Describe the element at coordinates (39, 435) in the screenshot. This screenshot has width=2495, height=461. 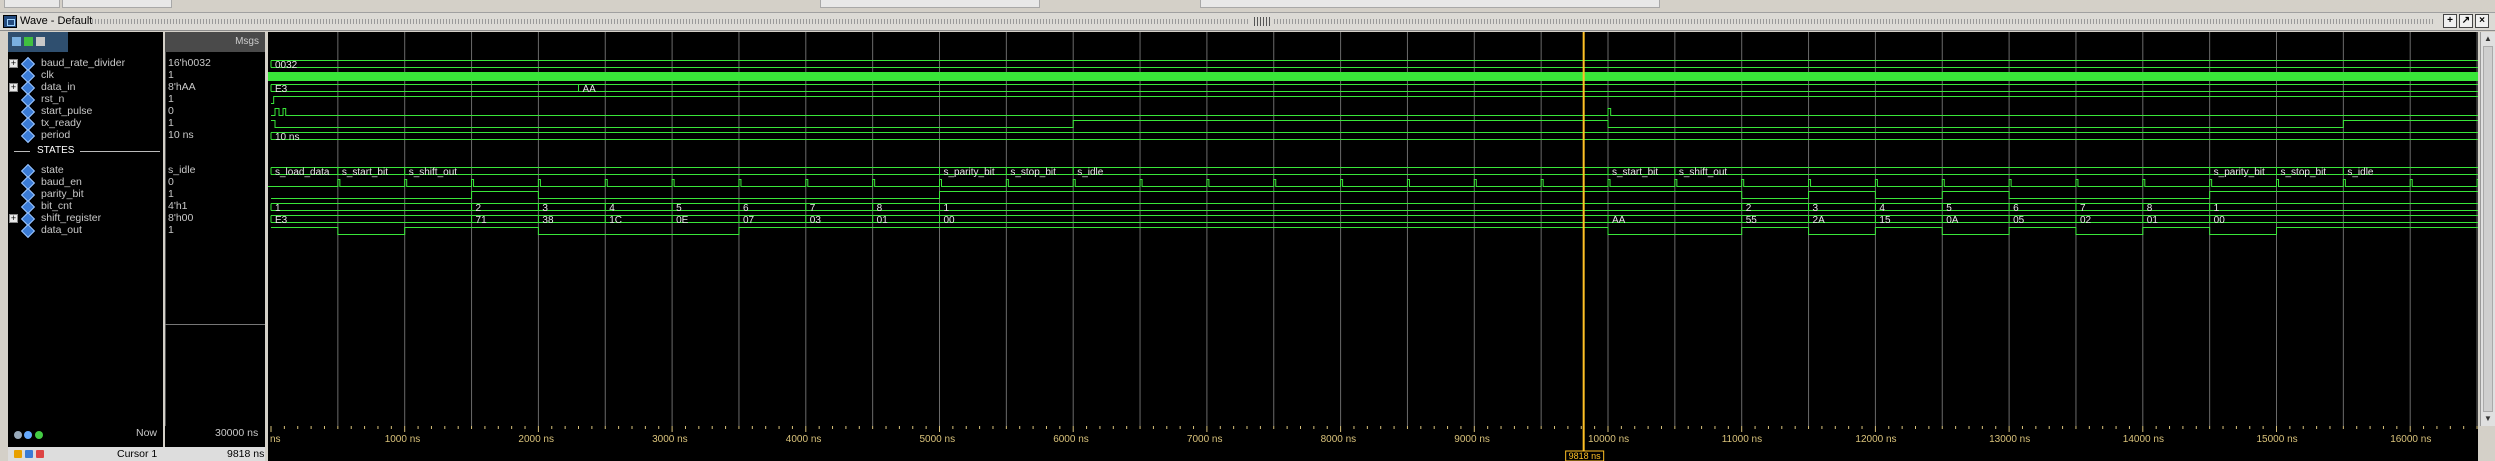
I see `add-cursor-icon` at that location.